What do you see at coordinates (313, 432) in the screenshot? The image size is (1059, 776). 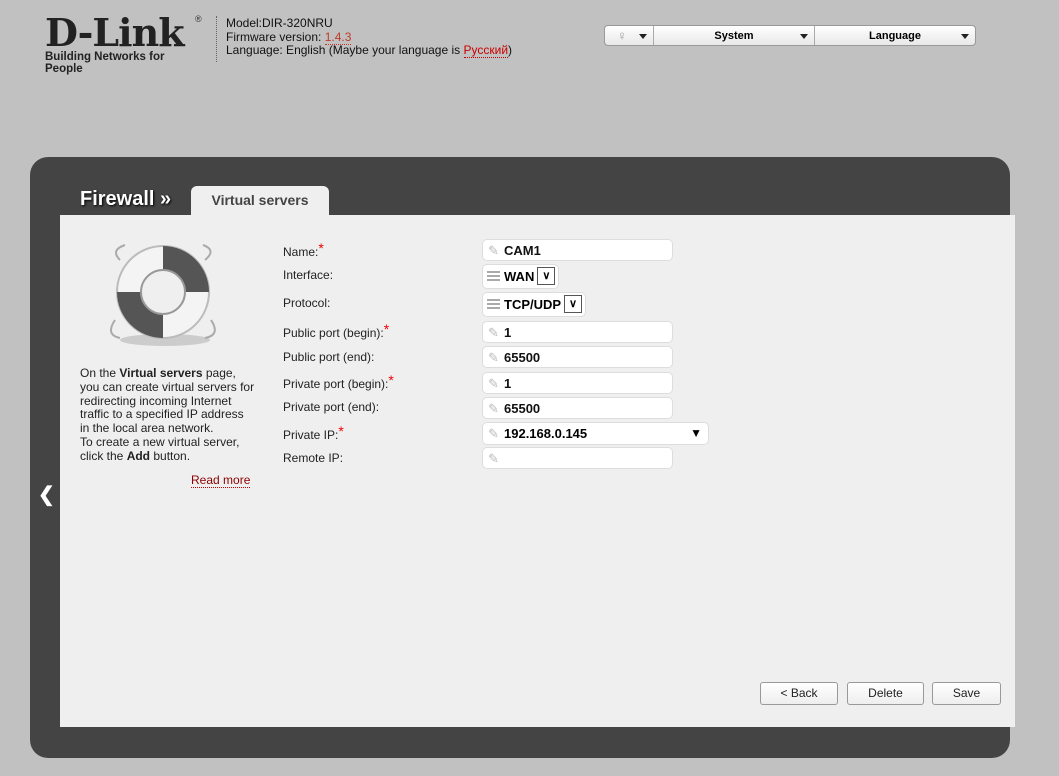 I see `private-ip-label: Private IP:*` at bounding box center [313, 432].